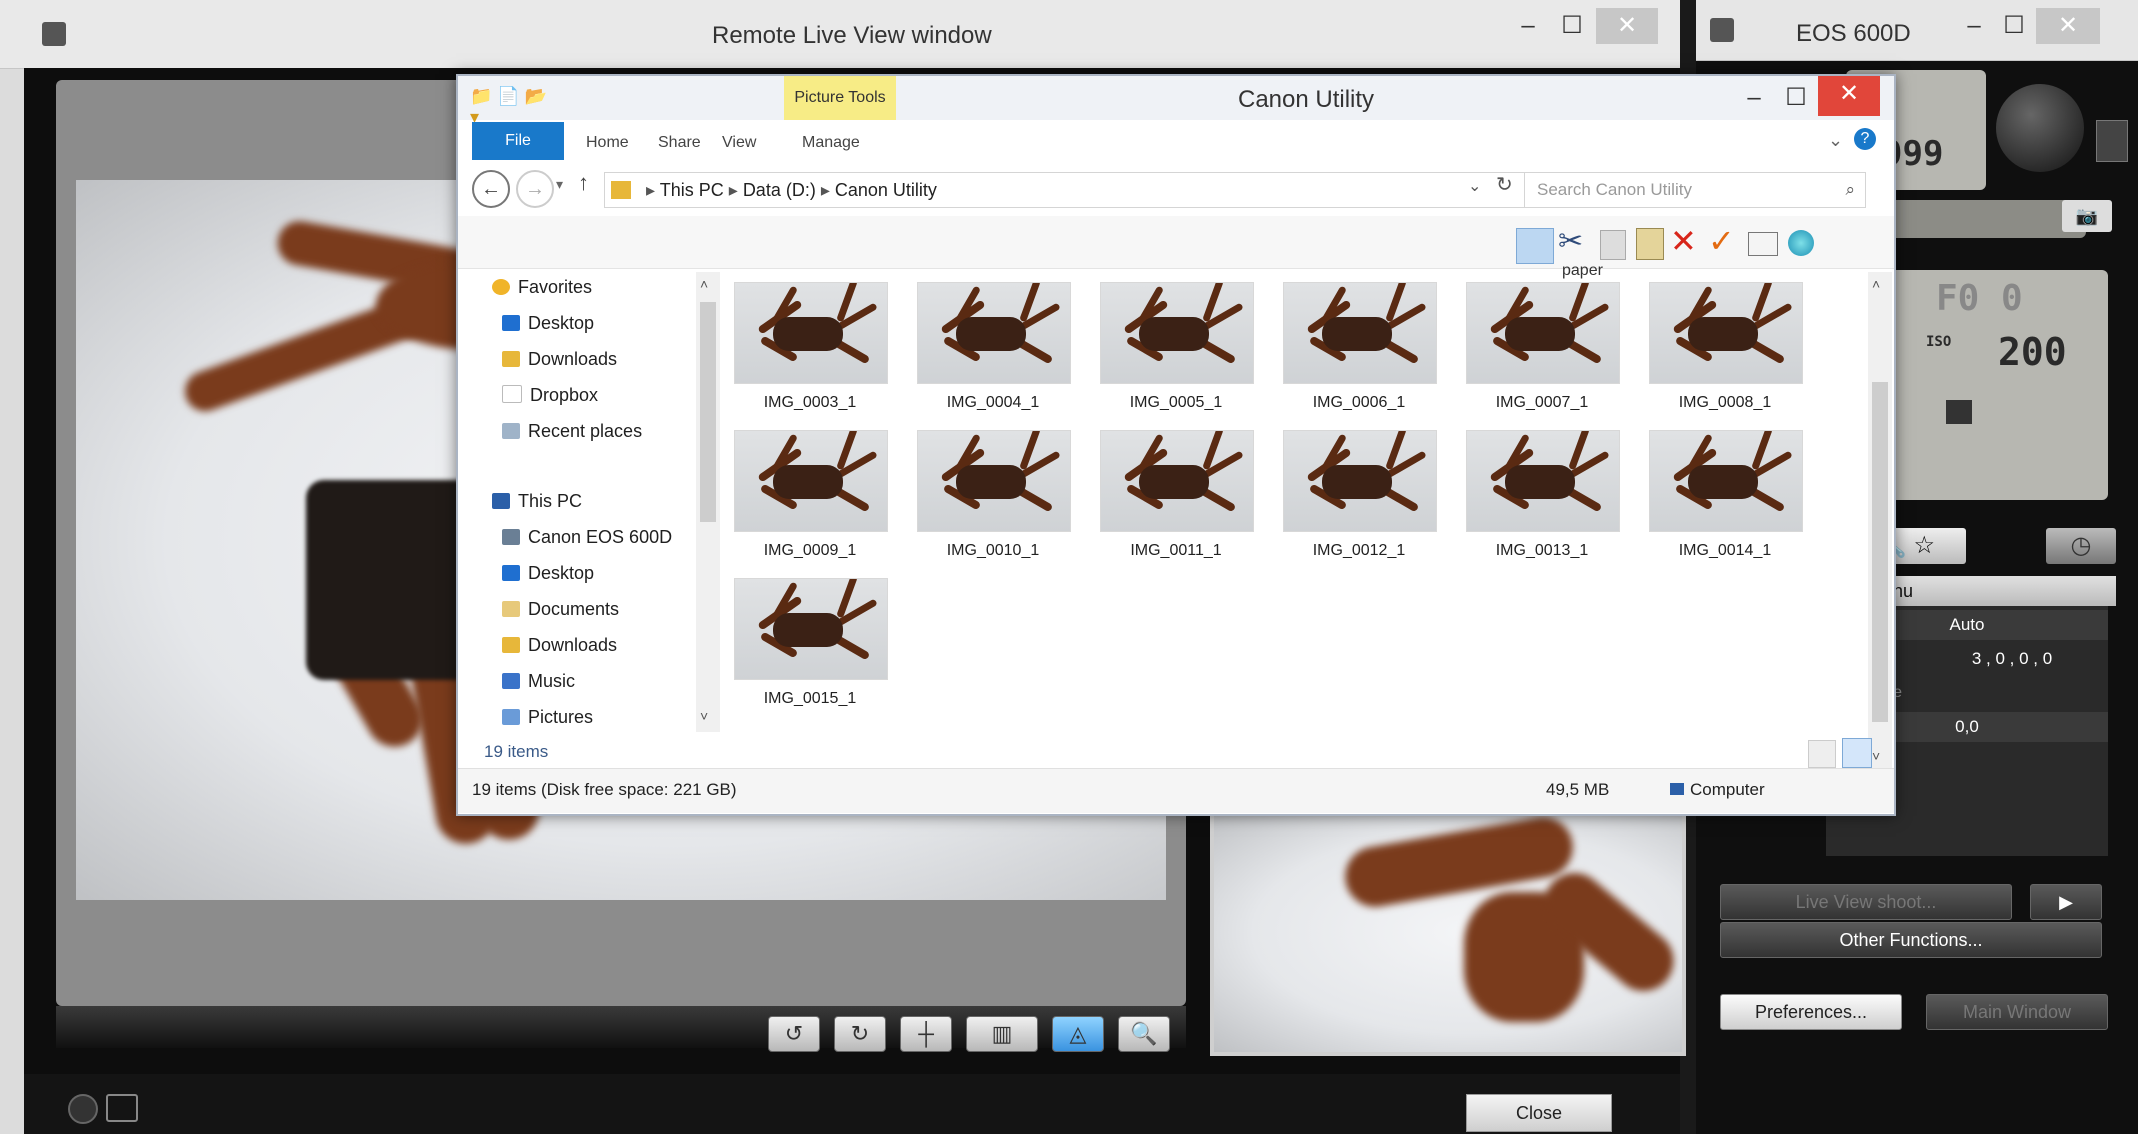 Image resolution: width=2138 pixels, height=1134 pixels. I want to click on aspect-icon: ◬, so click(1078, 1034).